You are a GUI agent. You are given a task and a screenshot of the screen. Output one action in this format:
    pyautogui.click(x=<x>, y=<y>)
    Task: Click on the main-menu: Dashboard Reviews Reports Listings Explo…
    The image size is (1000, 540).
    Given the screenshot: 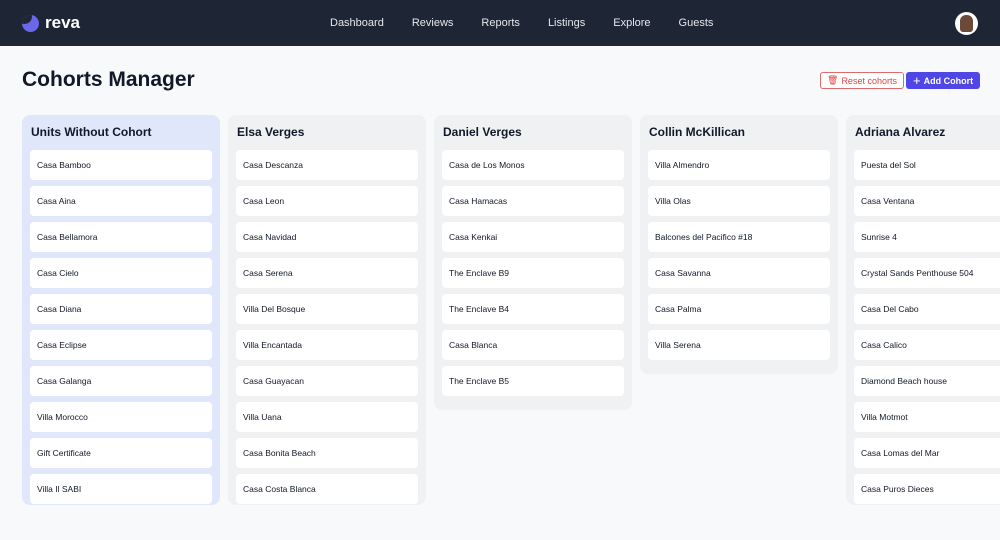 What is the action you would take?
    pyautogui.click(x=535, y=23)
    